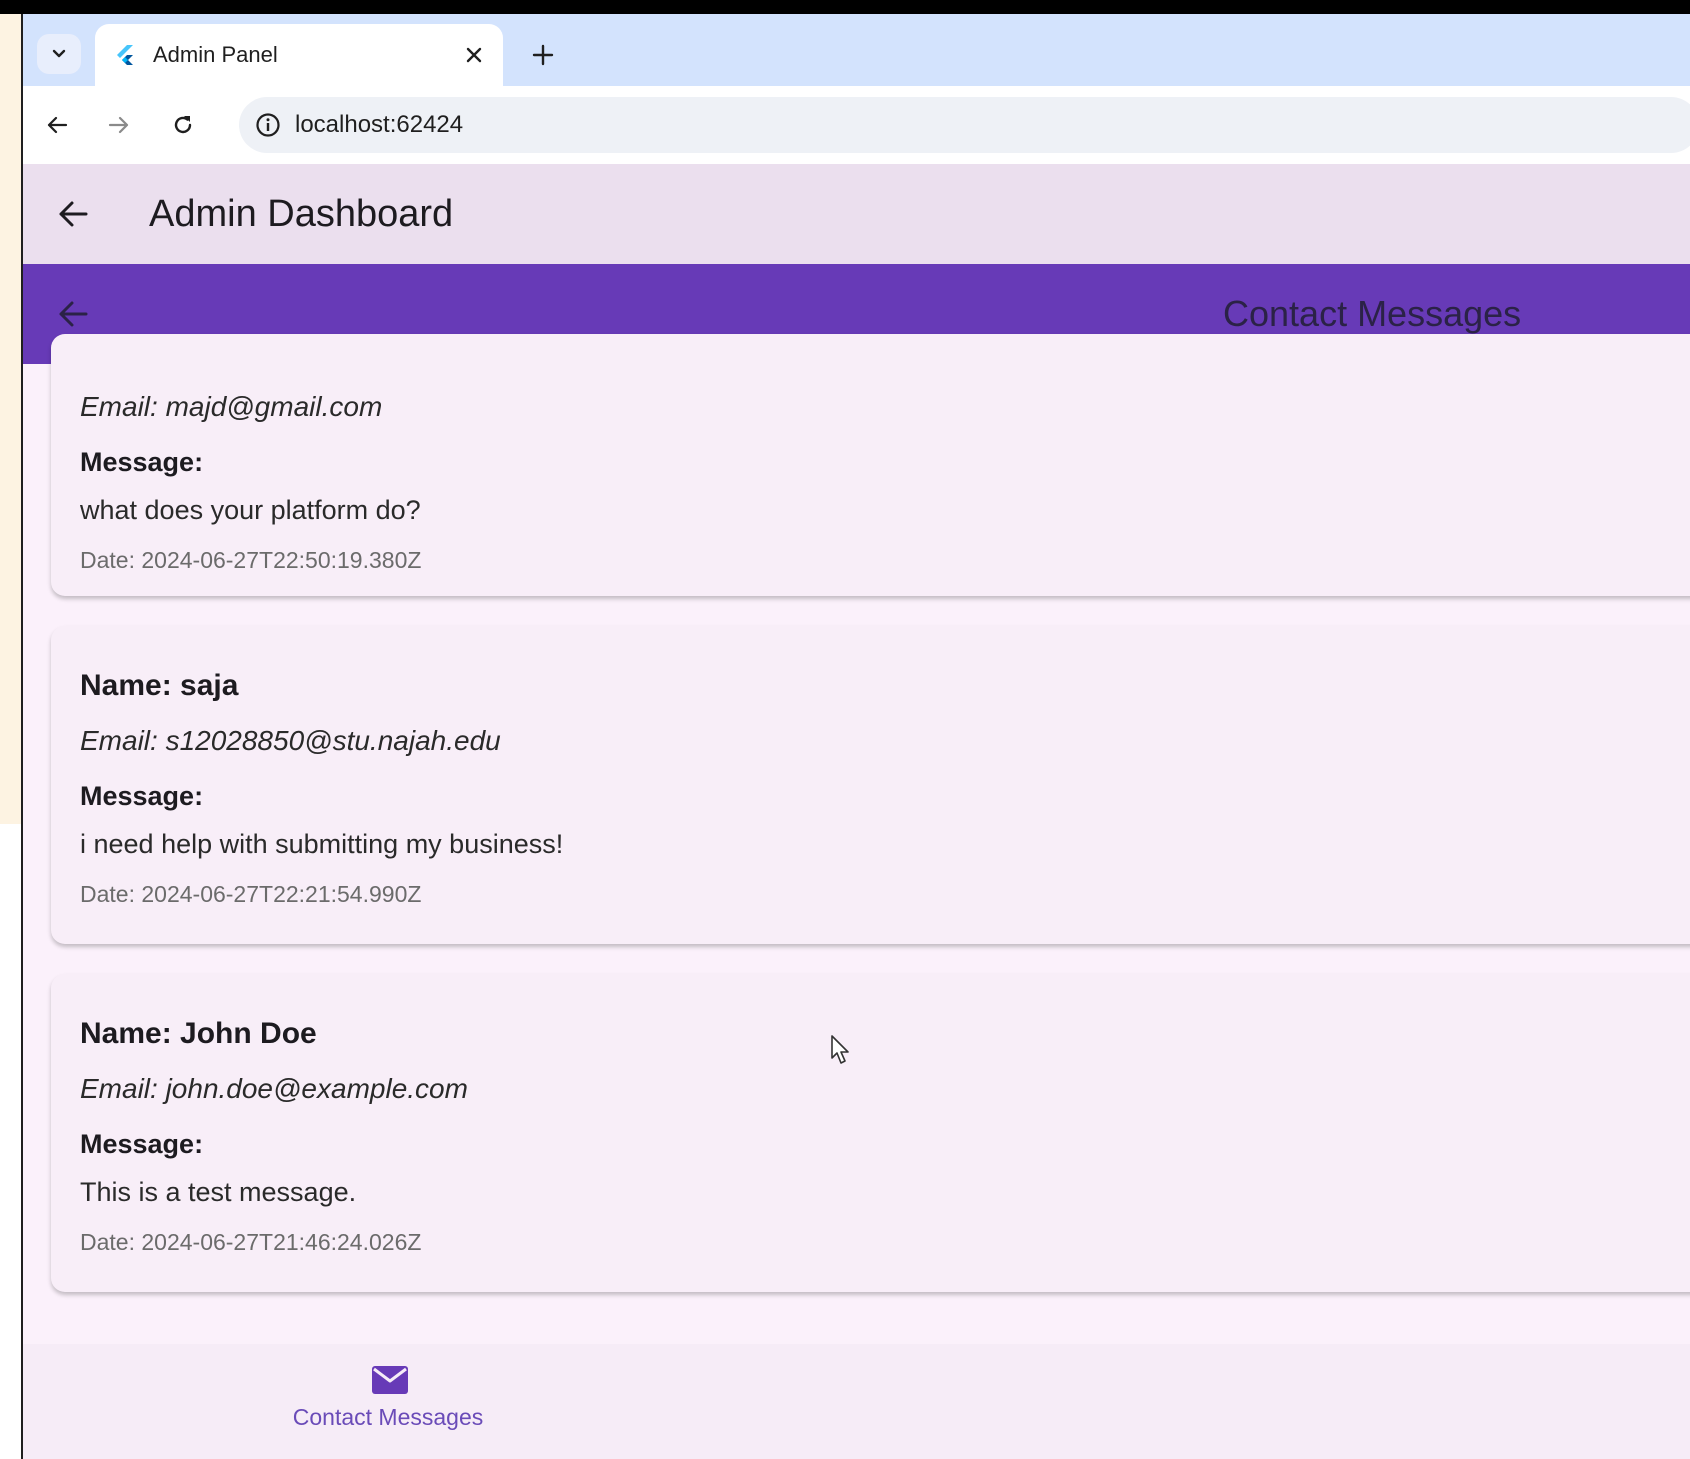 This screenshot has width=1690, height=1459. Describe the element at coordinates (125, 55) in the screenshot. I see `flutter-icon` at that location.